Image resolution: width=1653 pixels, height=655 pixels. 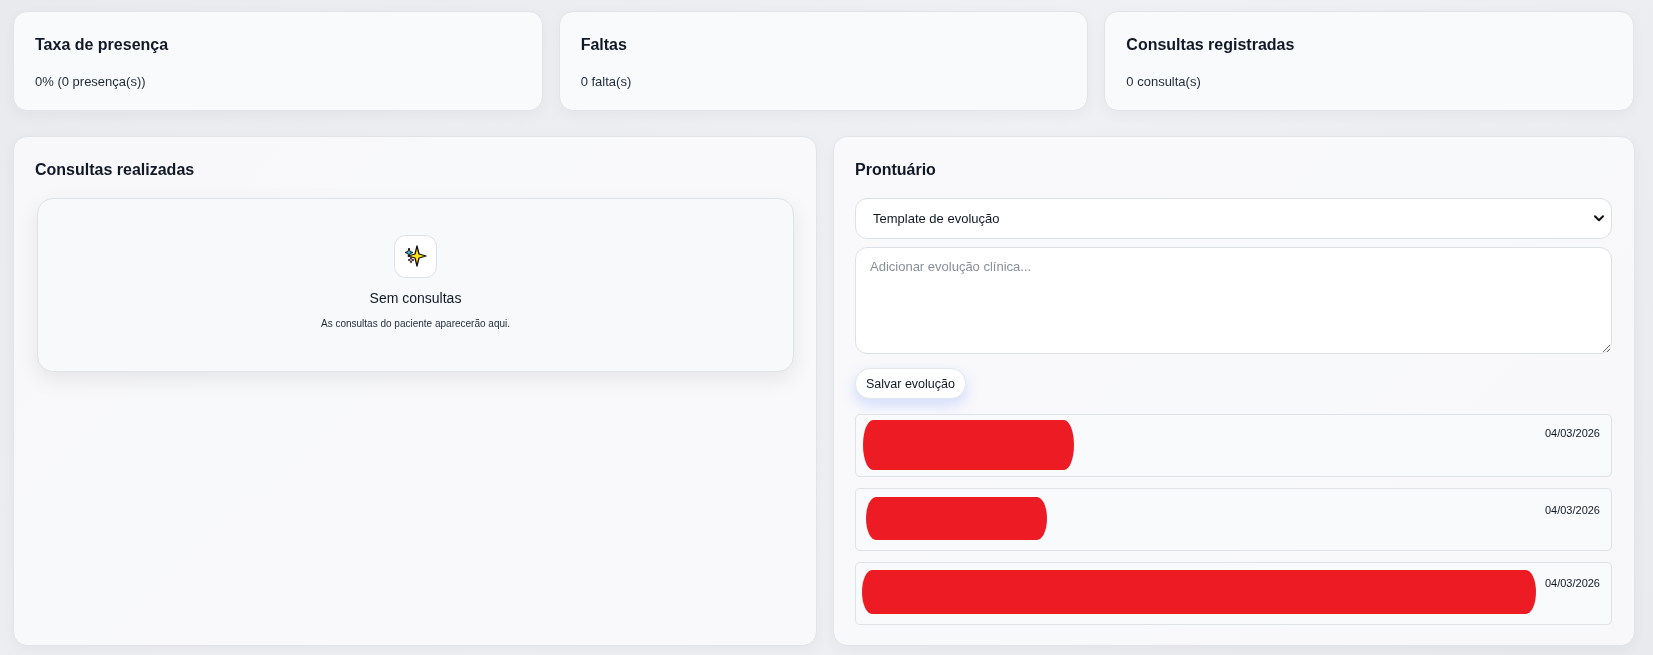 I want to click on panel-title: Consultas realizadas, so click(x=115, y=170).